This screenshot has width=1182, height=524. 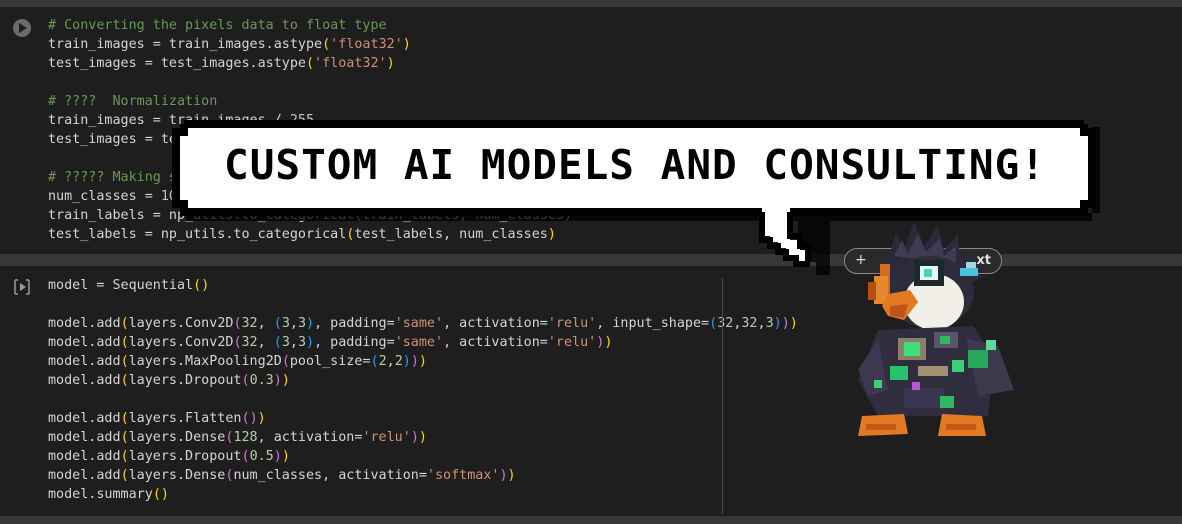 I want to click on speech-bubble-text: CUSTOM AI MODELS AND CONSULTING!, so click(x=635, y=165).